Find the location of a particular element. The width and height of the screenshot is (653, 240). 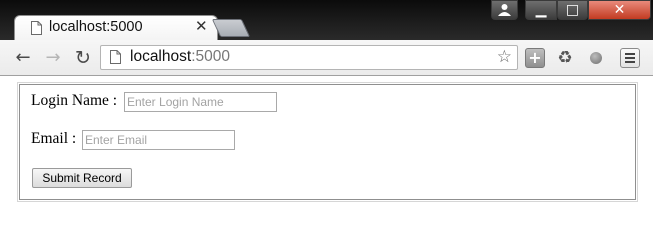

address-bar: localhost:5000 ☆ is located at coordinates (309, 57).